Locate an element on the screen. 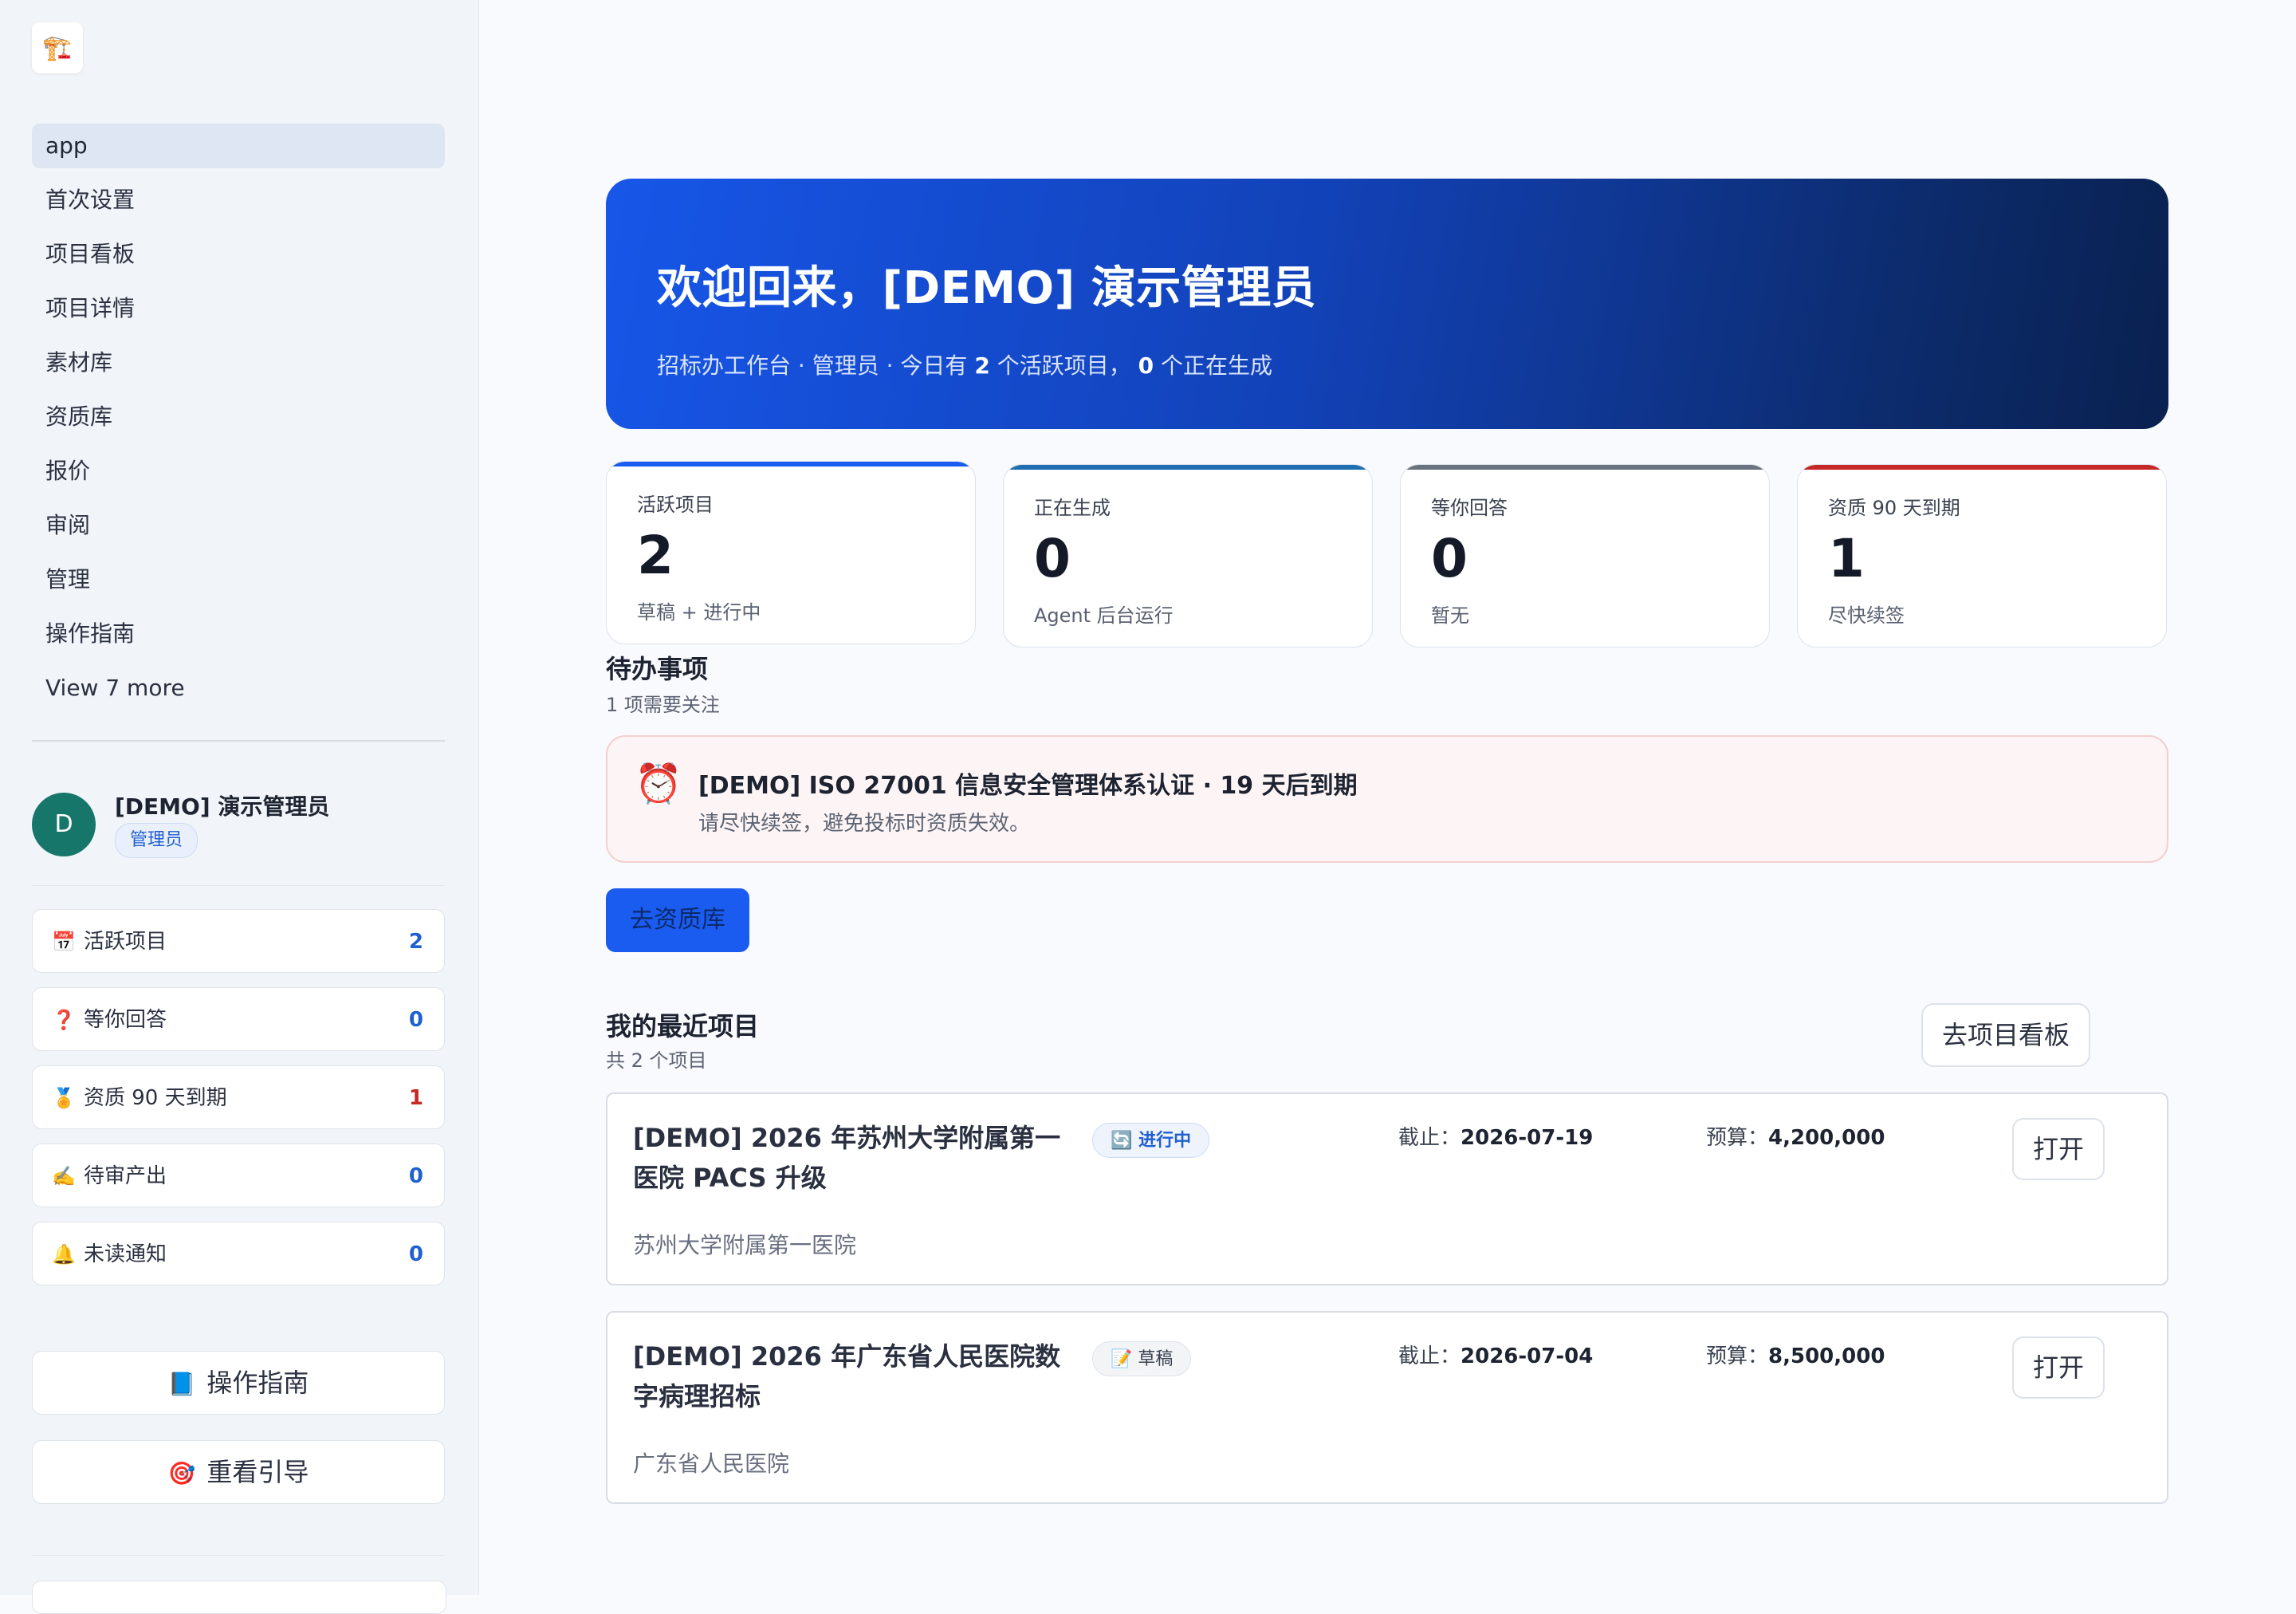 The image size is (2296, 1614). bell-icon: 🔔 is located at coordinates (64, 1254).